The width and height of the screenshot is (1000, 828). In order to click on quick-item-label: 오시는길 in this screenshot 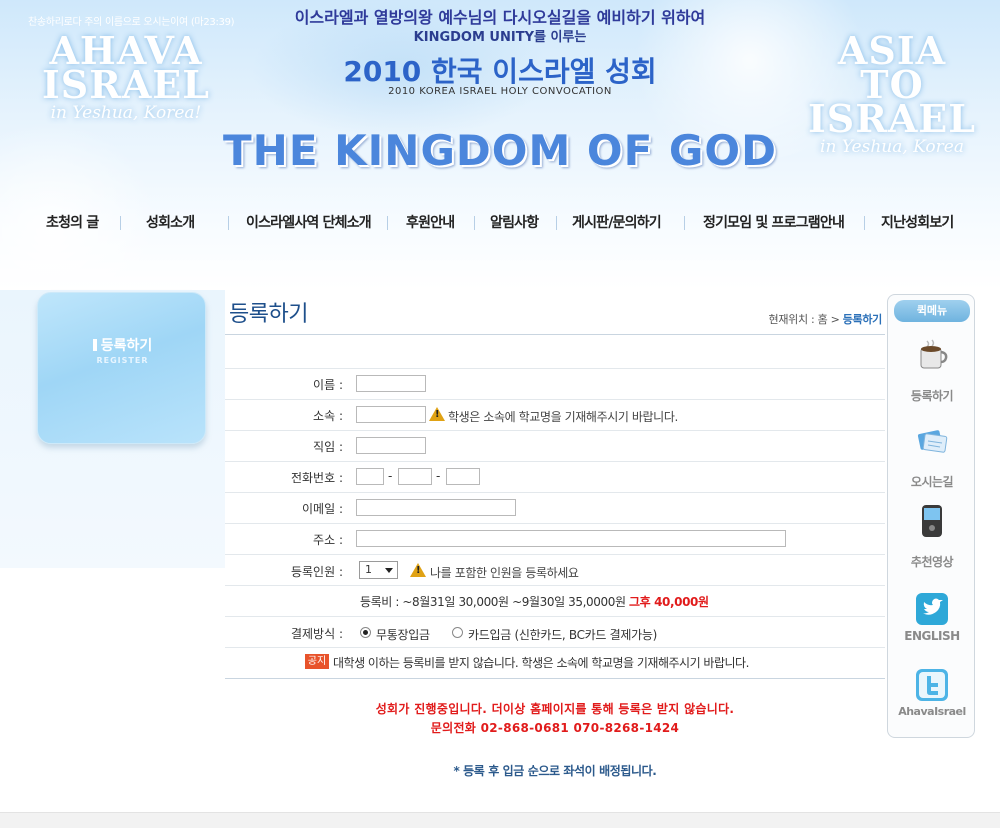, I will do `click(932, 482)`.